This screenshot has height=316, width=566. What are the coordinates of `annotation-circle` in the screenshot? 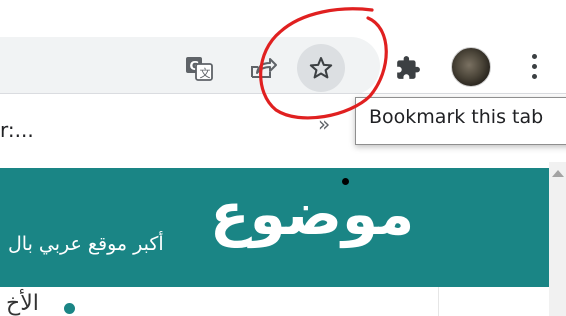 It's located at (323, 63).